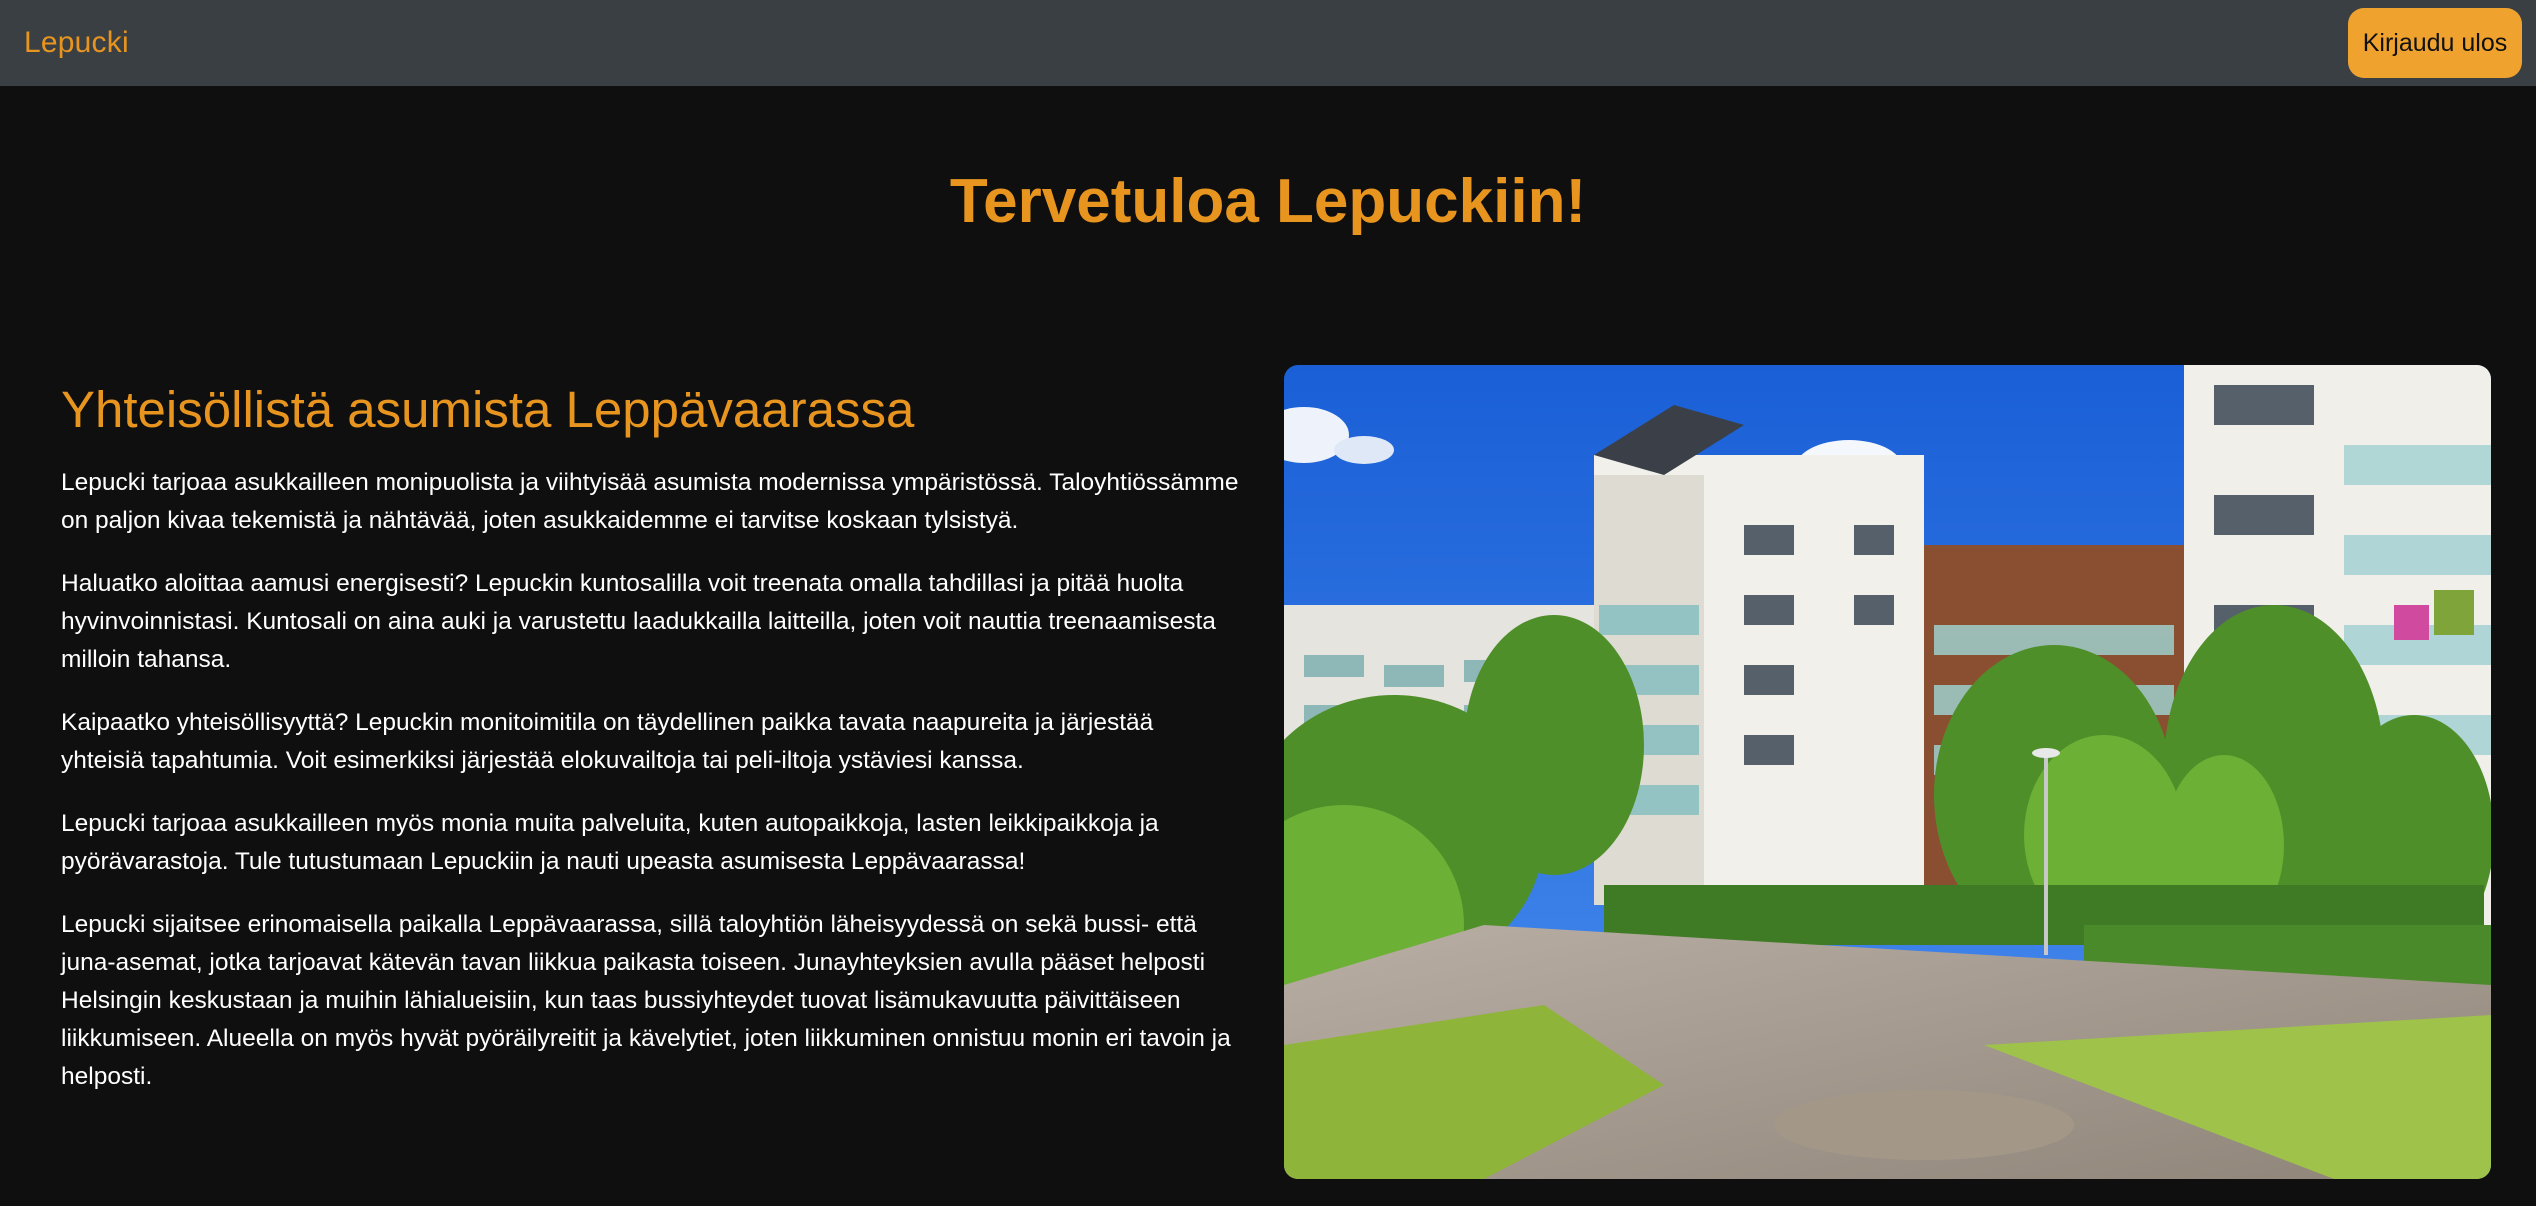  Describe the element at coordinates (76, 43) in the screenshot. I see `brand-logo-text: Lepucki` at that location.